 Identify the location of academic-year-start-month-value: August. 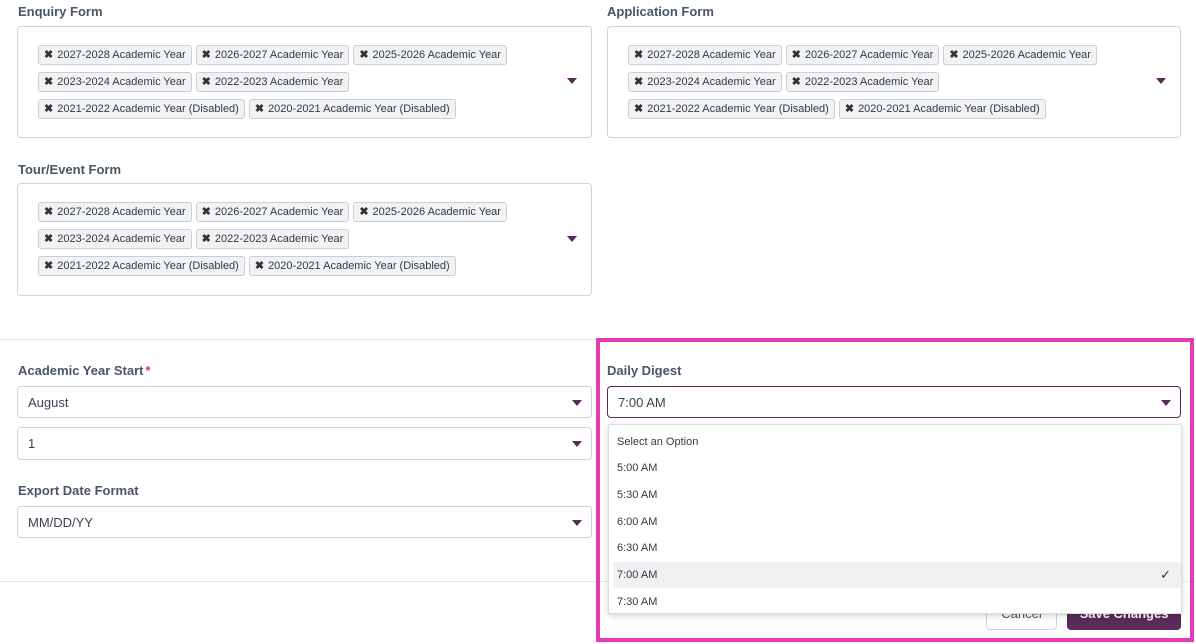
(48, 402).